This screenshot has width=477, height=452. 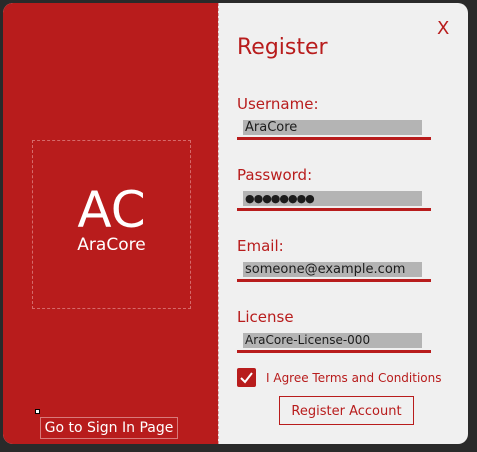 I want to click on username-underline, so click(x=334, y=138).